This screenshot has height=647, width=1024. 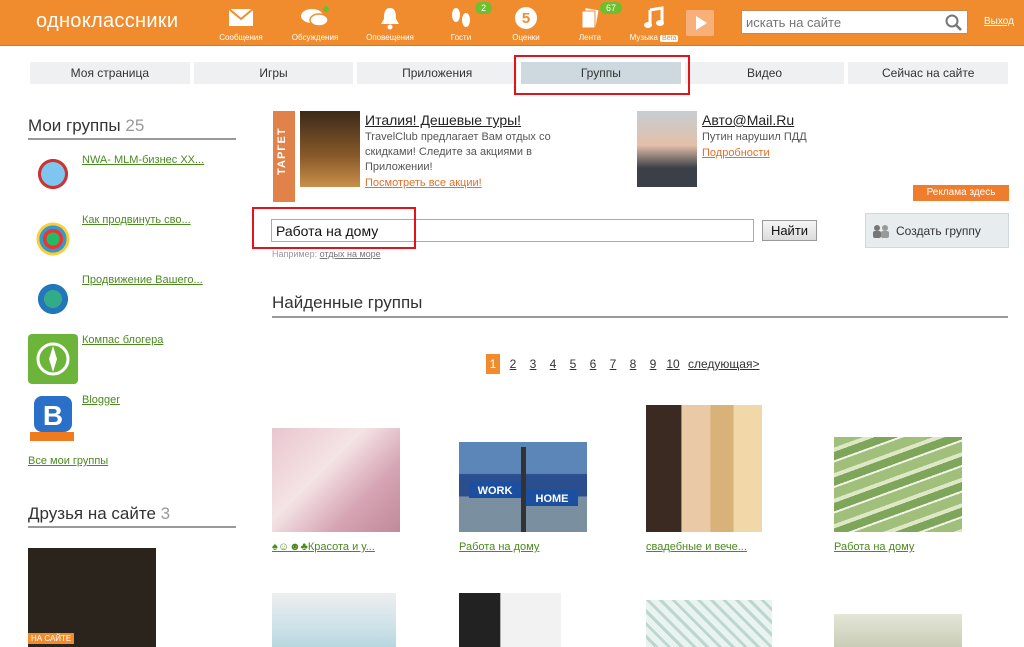 What do you see at coordinates (842, 22) in the screenshot?
I see `site-search-input` at bounding box center [842, 22].